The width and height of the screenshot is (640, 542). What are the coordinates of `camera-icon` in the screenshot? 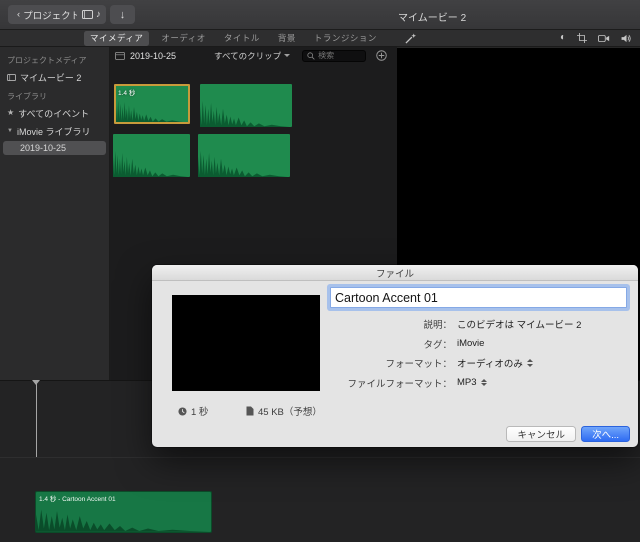 It's located at (604, 38).